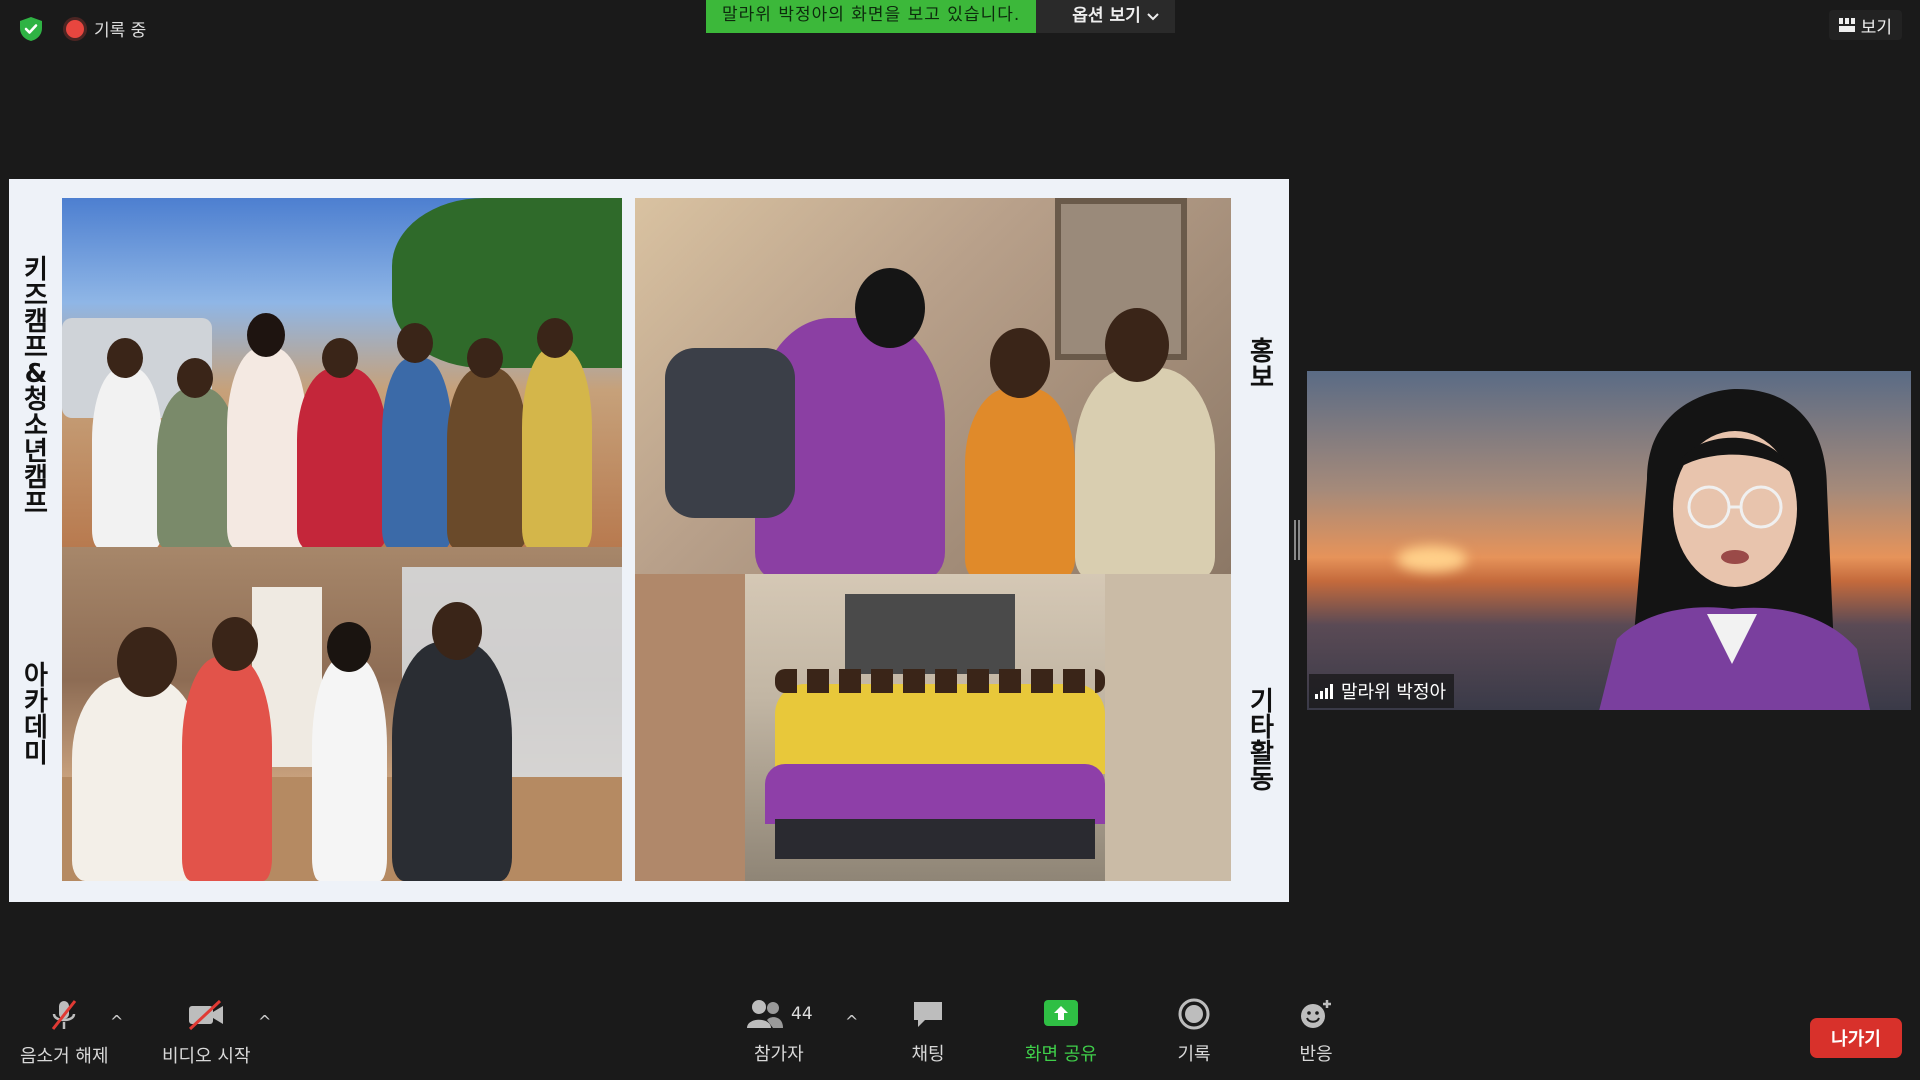  What do you see at coordinates (928, 1054) in the screenshot?
I see `chat-label: 채팅` at bounding box center [928, 1054].